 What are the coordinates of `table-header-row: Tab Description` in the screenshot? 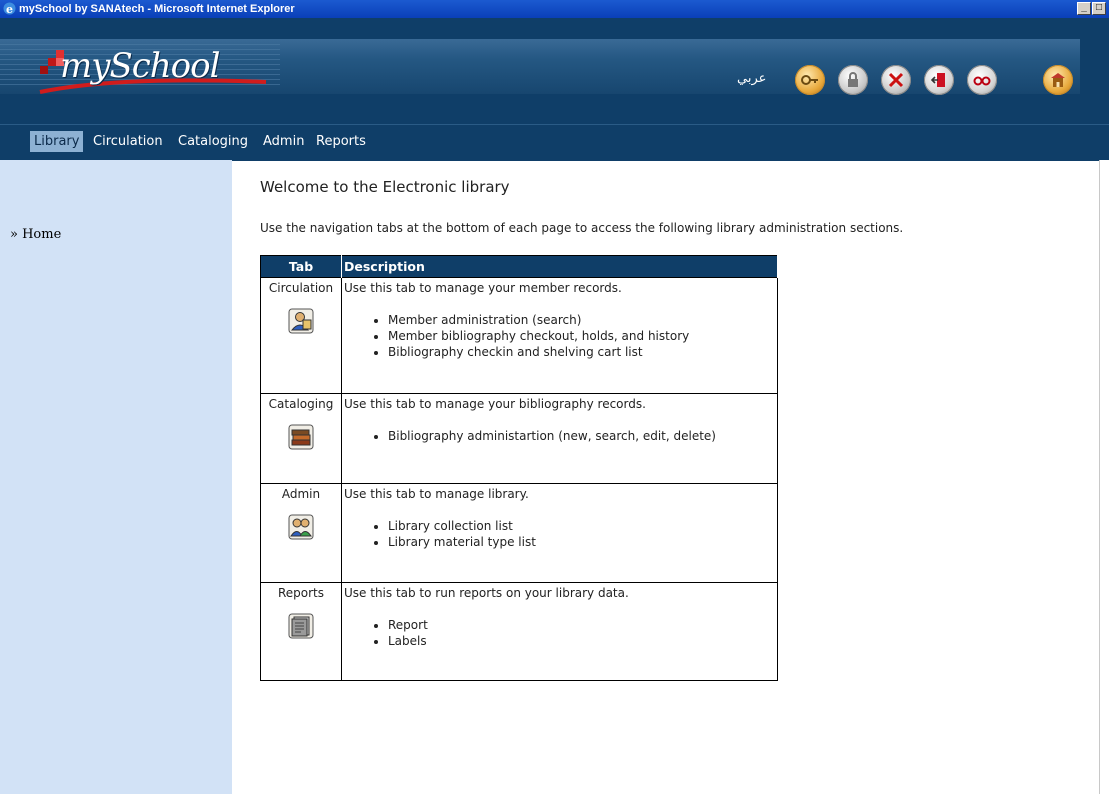 It's located at (519, 266).